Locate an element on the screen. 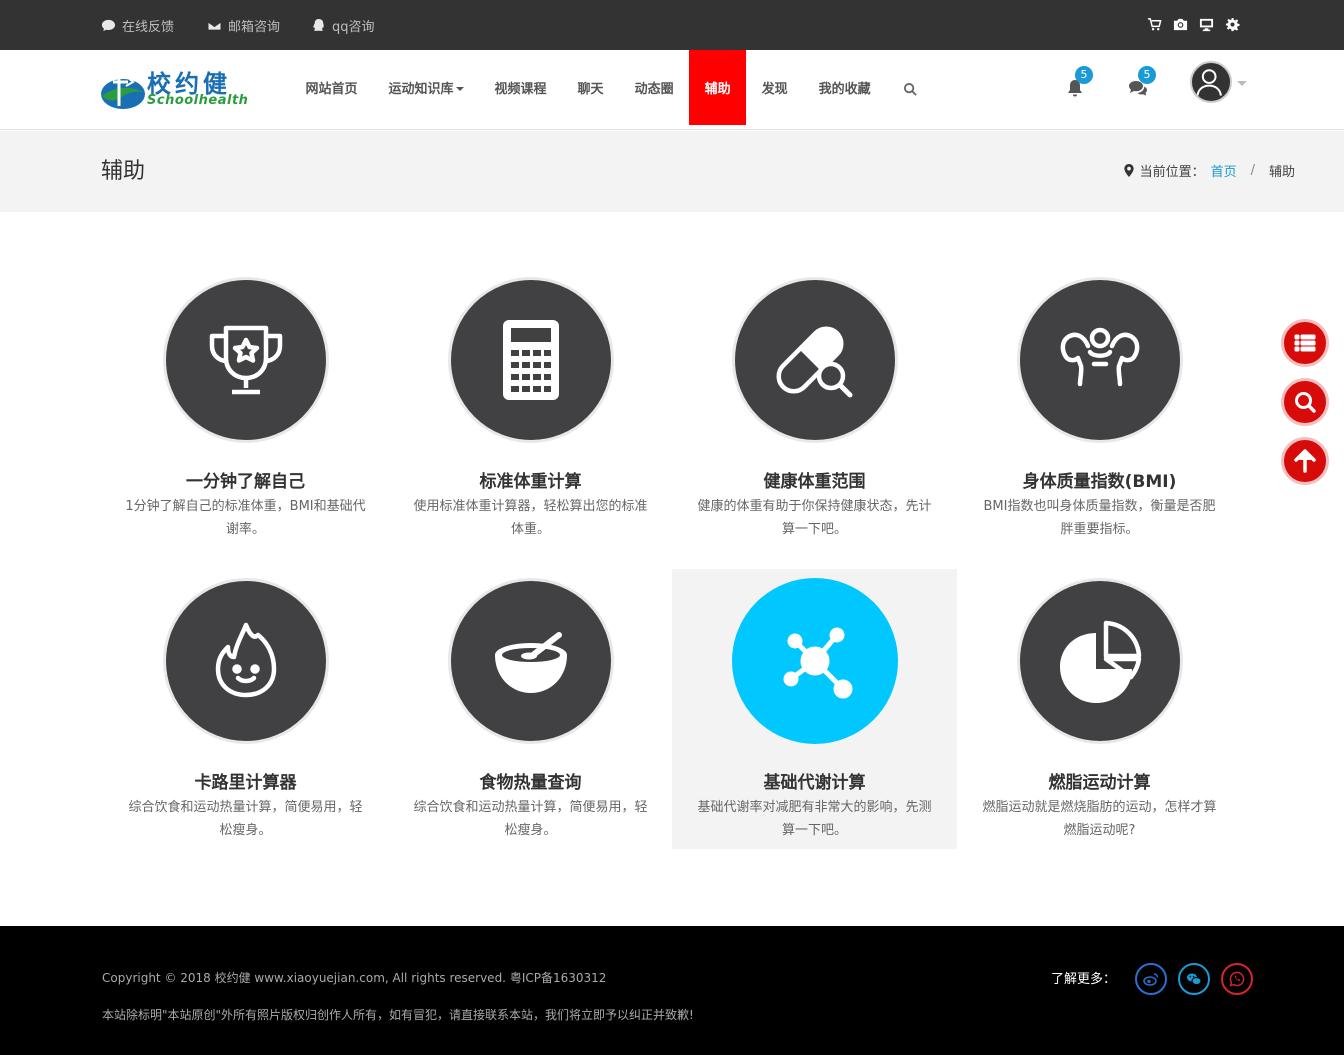 This screenshot has width=1344, height=1055. wechat-link is located at coordinates (1194, 979).